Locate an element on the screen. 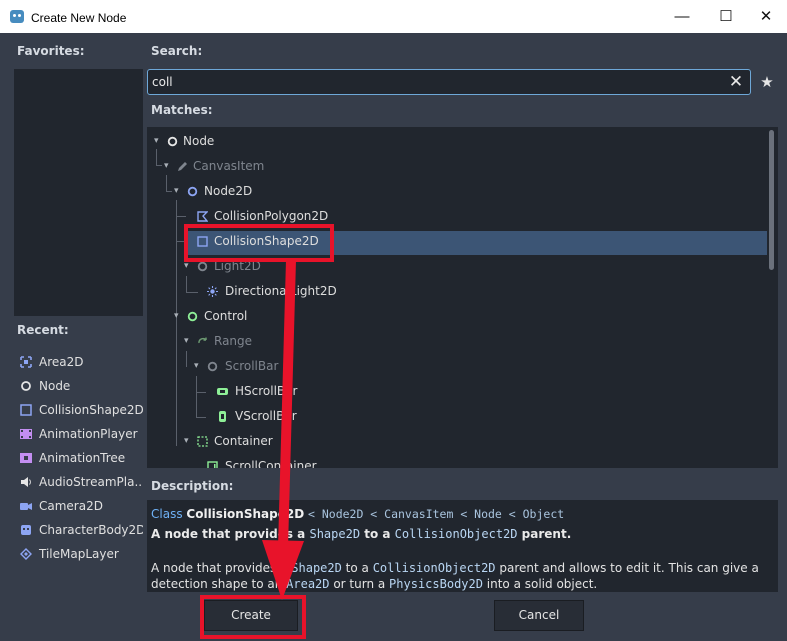 Image resolution: width=787 pixels, height=641 pixels. annotation-arrow-icon is located at coordinates (283, 429).